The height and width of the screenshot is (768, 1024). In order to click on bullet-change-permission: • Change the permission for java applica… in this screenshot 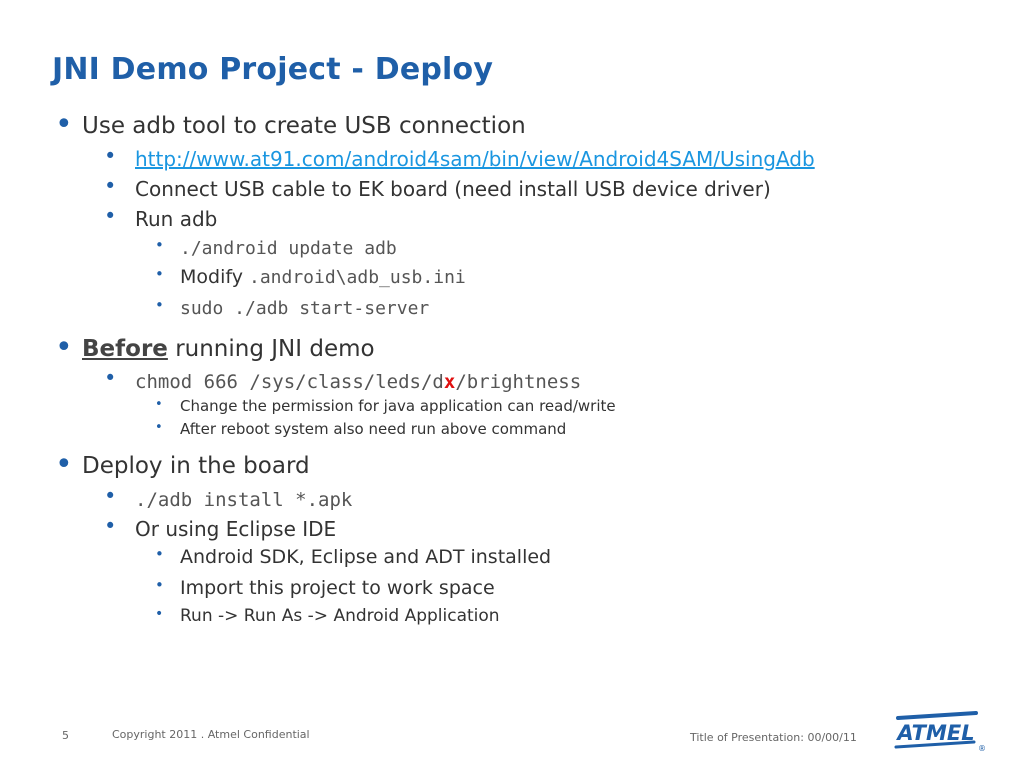, I will do `click(385, 406)`.